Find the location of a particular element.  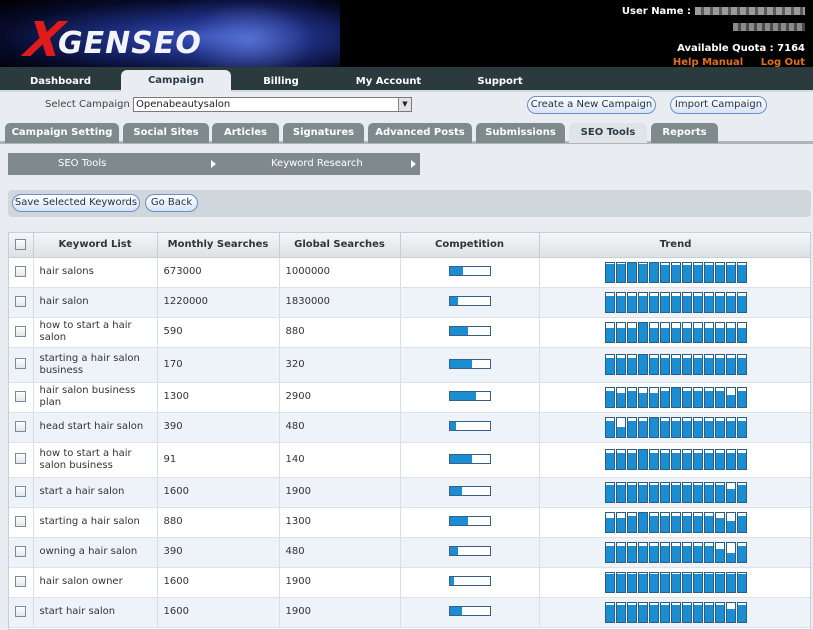

tab-reports: Reports is located at coordinates (684, 133).